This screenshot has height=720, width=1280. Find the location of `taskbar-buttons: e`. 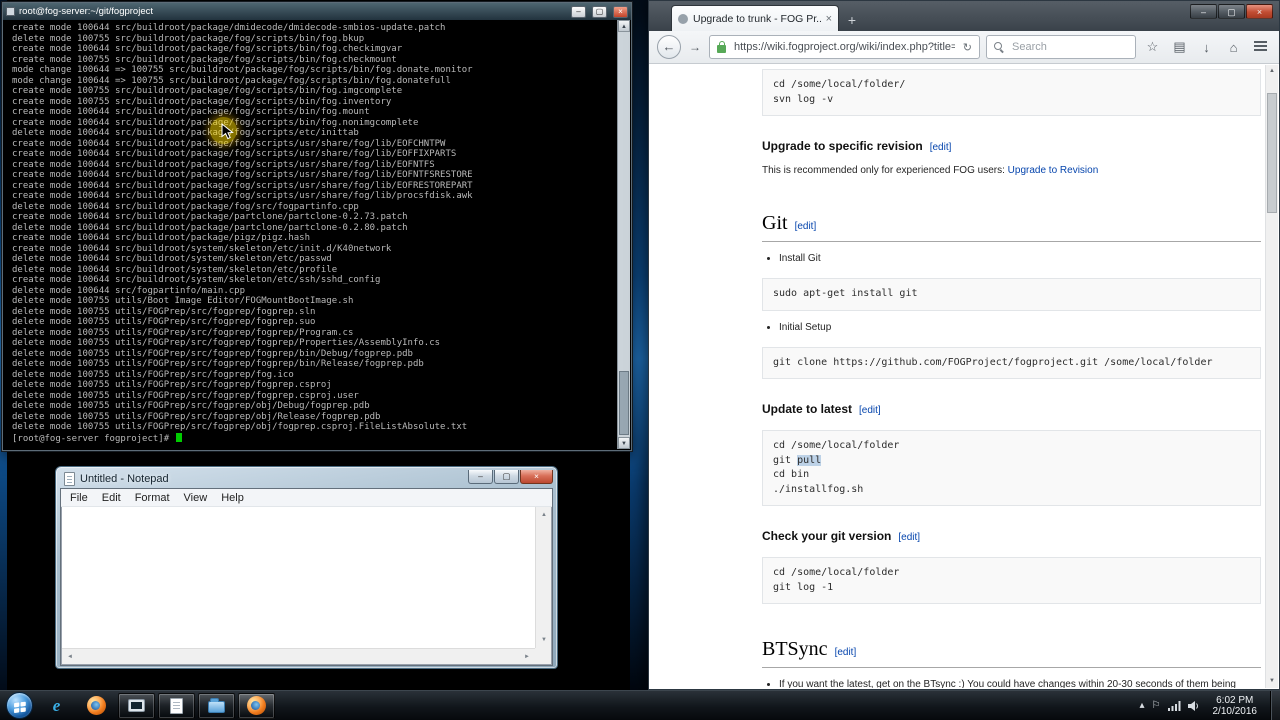

taskbar-buttons: e is located at coordinates (156, 705).